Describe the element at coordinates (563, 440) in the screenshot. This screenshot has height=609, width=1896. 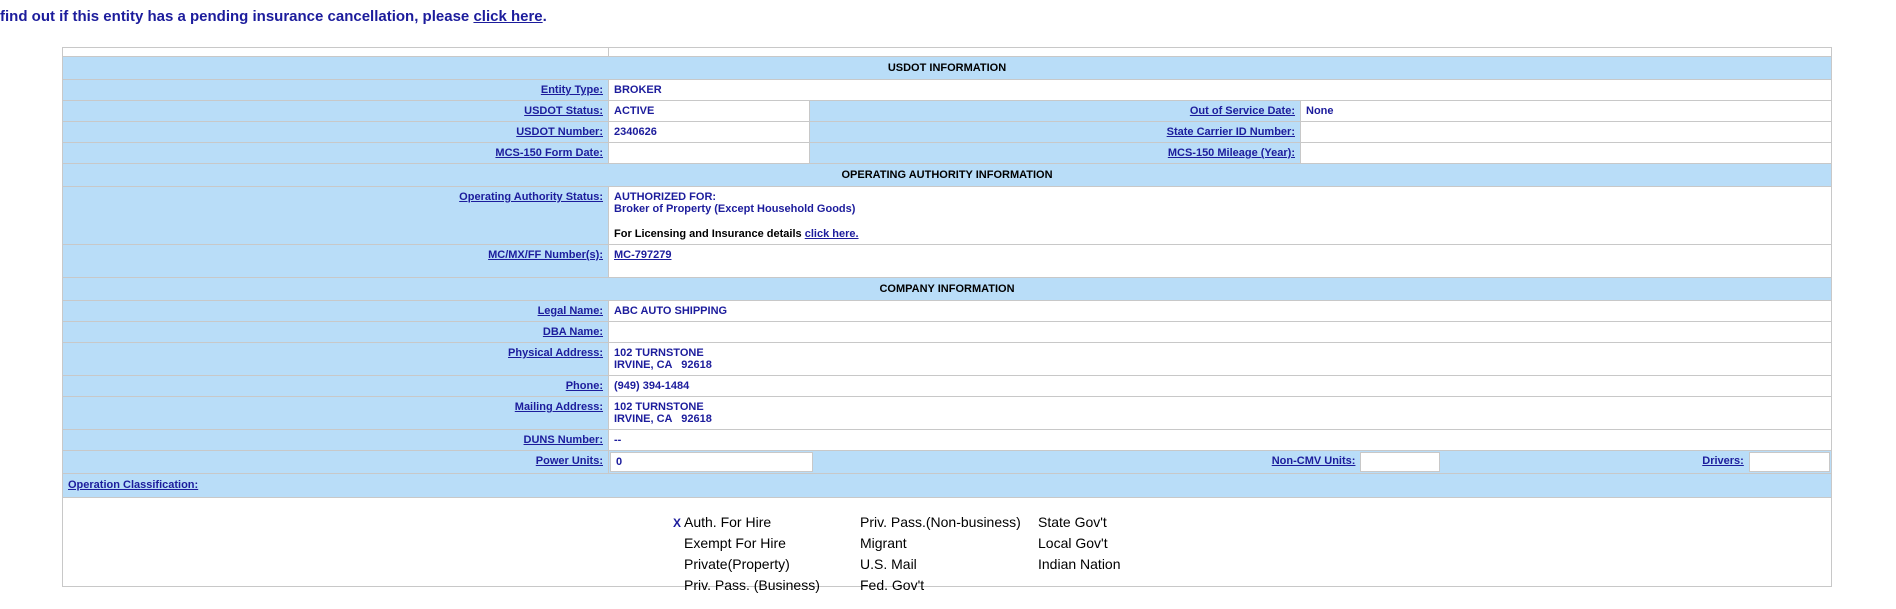
I see `duns-number-label: DUNS Number:` at that location.